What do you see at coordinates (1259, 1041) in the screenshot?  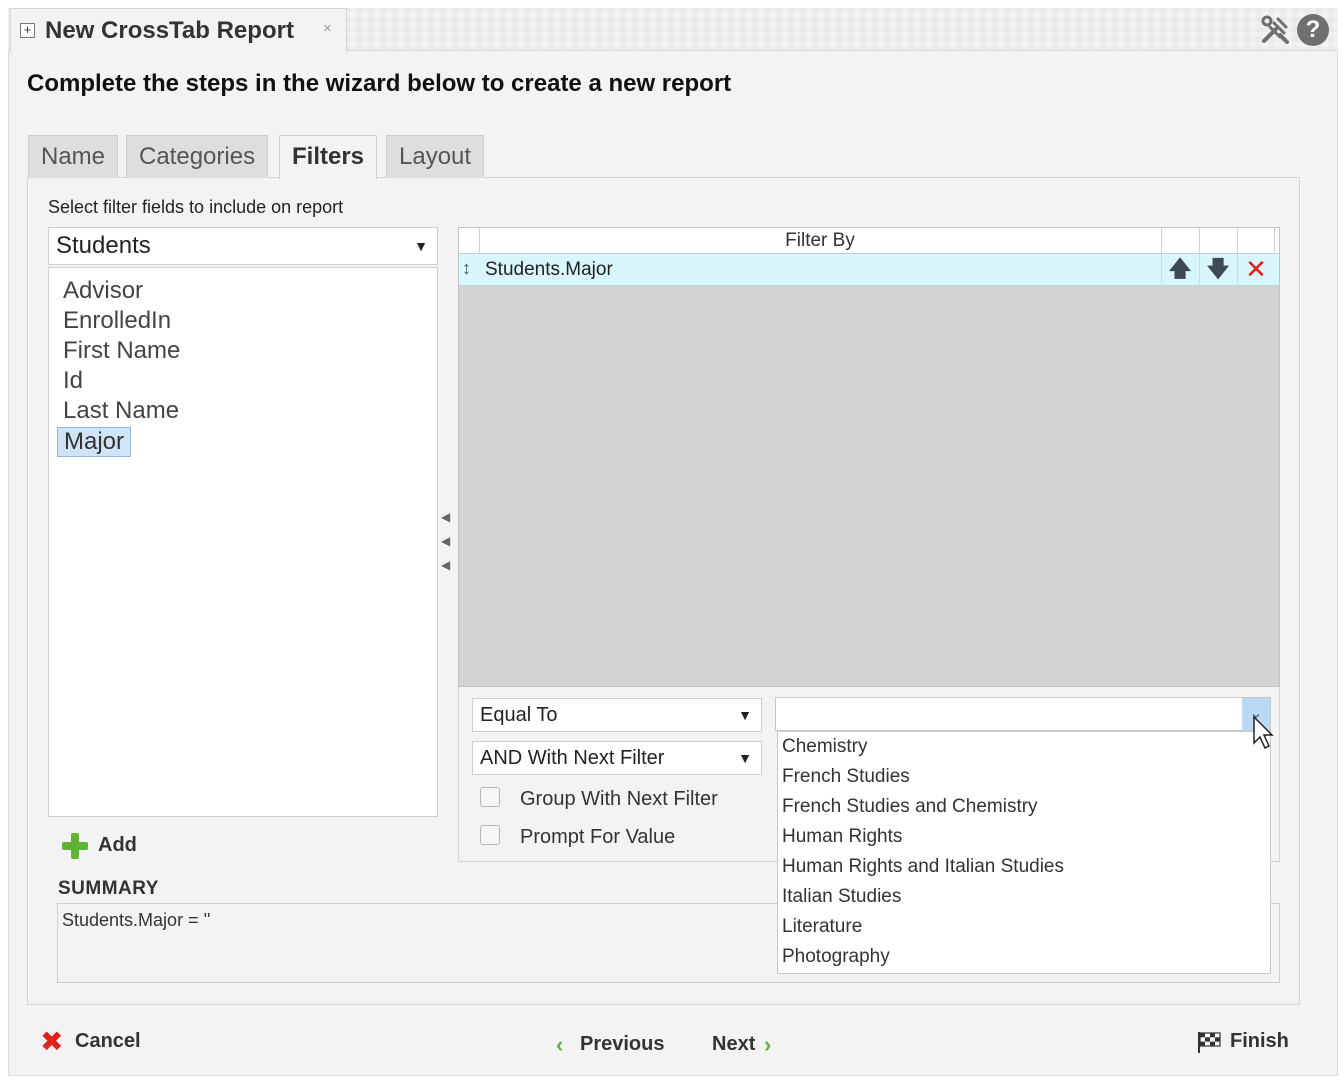 I see `finish-label: Finish` at bounding box center [1259, 1041].